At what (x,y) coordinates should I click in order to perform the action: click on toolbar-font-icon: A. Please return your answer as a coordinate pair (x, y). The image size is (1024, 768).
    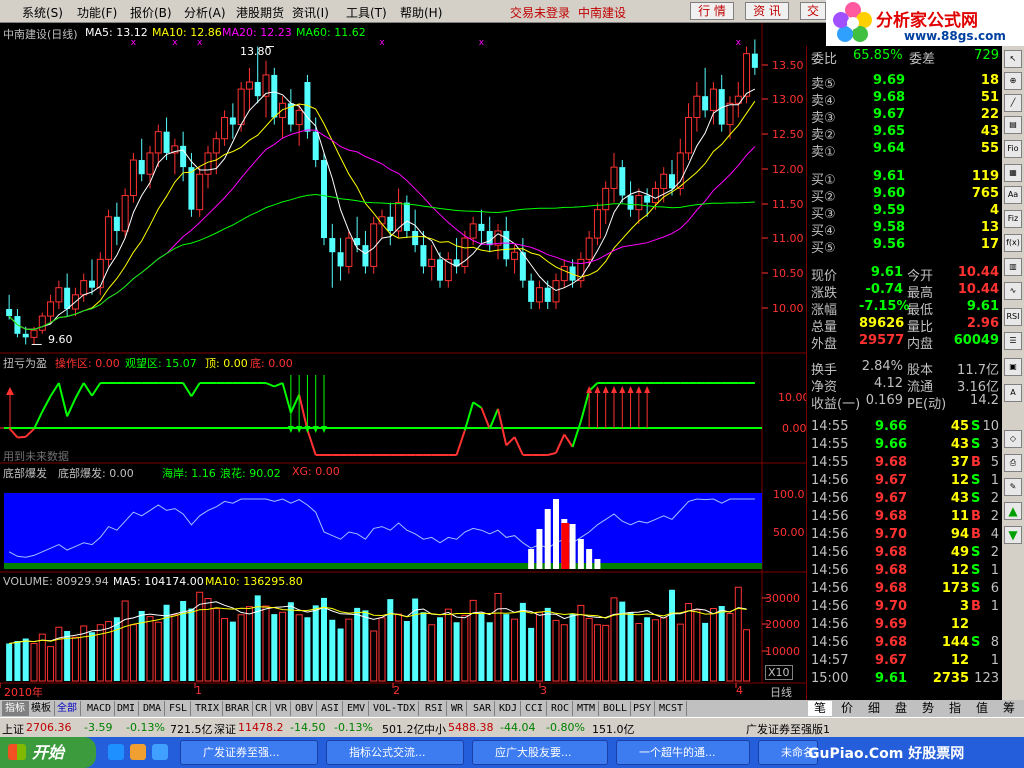
    Looking at the image, I should click on (1013, 393).